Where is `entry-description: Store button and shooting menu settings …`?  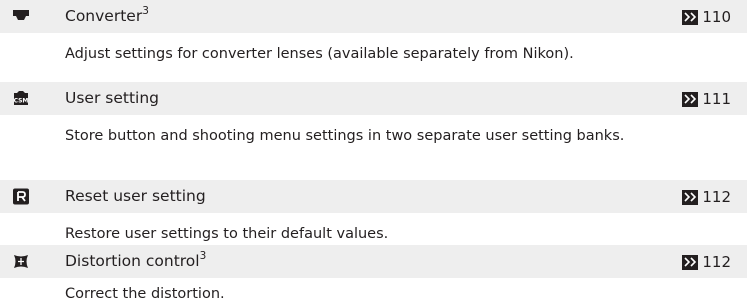 entry-description: Store button and shooting menu settings … is located at coordinates (345, 136).